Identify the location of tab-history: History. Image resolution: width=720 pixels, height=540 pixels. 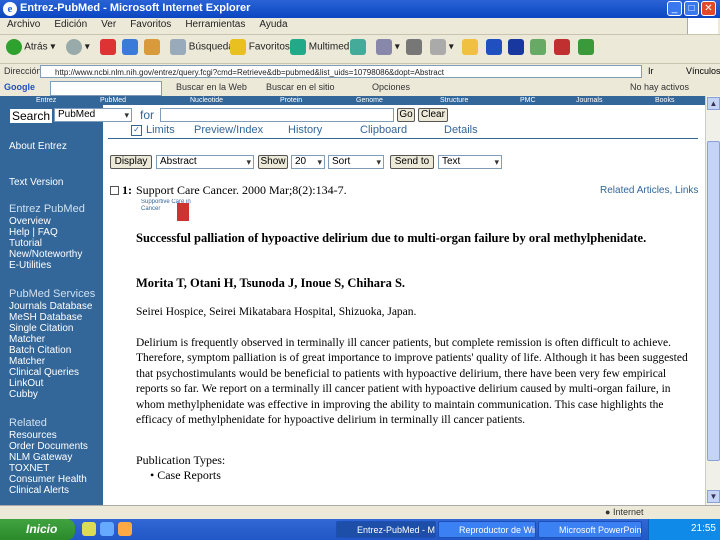
(305, 130).